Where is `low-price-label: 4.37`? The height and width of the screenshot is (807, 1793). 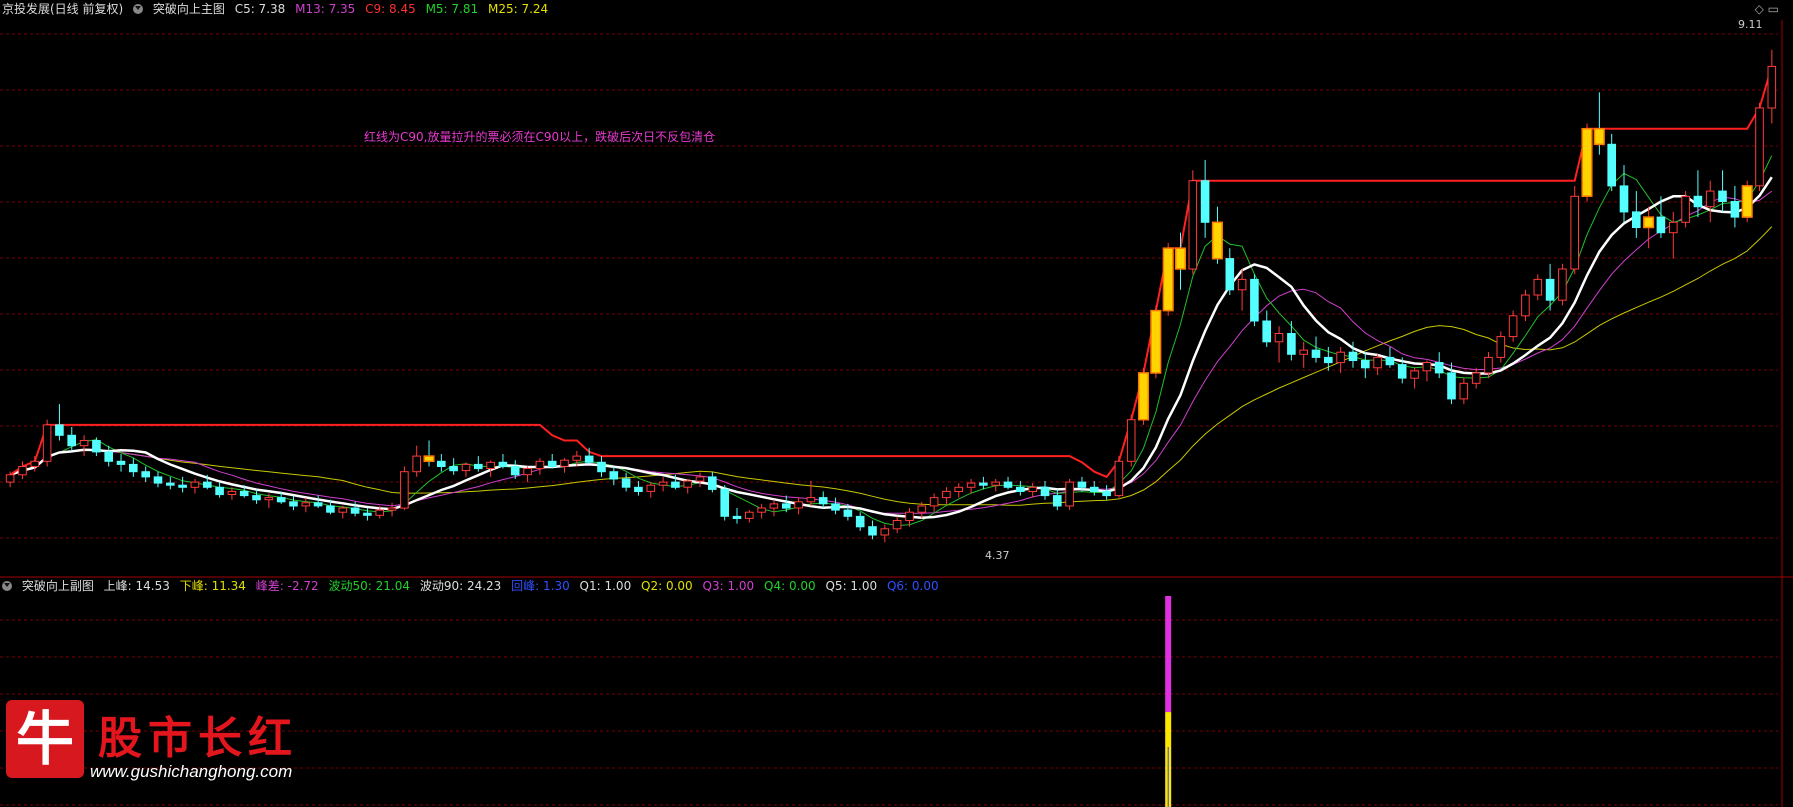 low-price-label: 4.37 is located at coordinates (997, 555).